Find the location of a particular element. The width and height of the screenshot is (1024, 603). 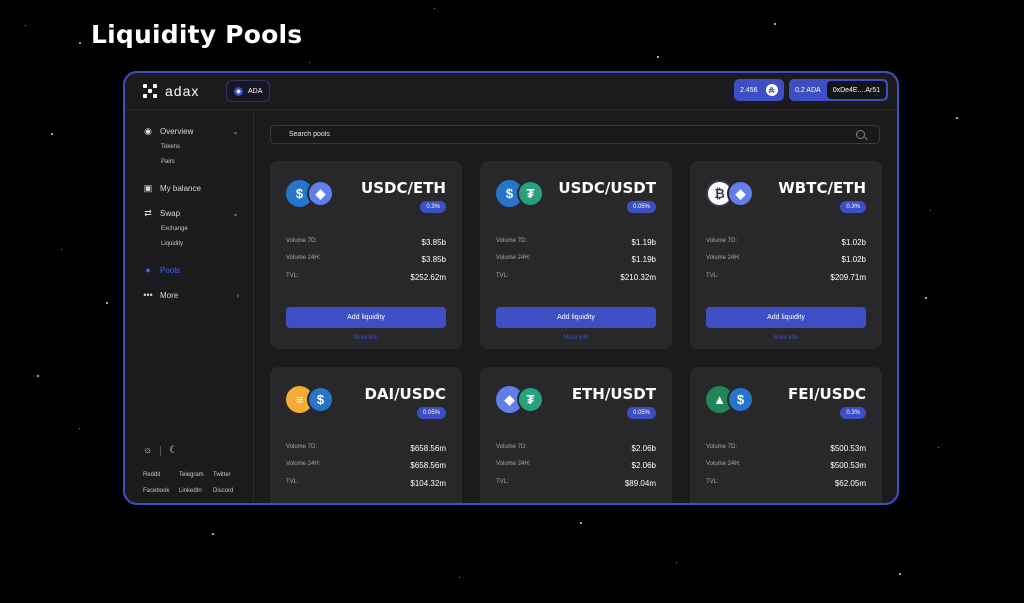

sidebar-item-more: ••• More › is located at coordinates (191, 295).